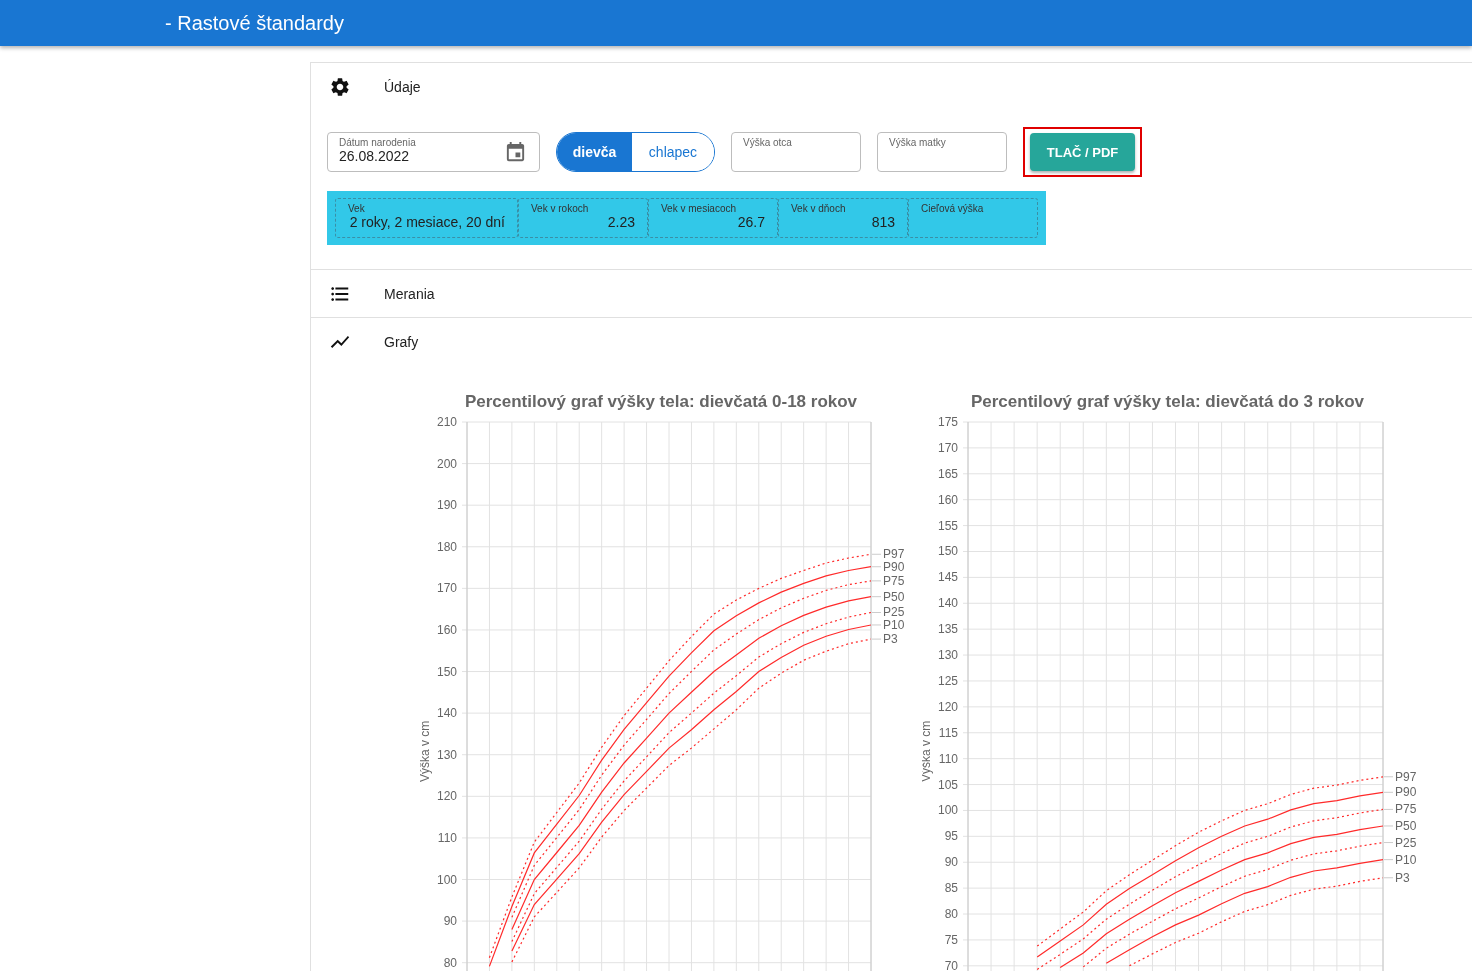  I want to click on axis-tick-label: 175, so click(947, 422).